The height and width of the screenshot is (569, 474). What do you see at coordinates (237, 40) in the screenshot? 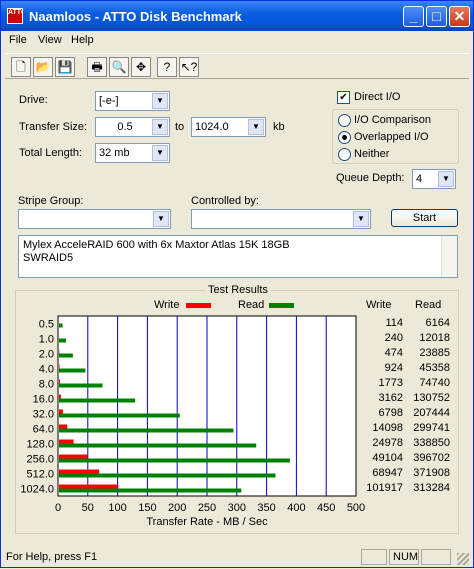
I see `menu-bar: File View Help` at bounding box center [237, 40].